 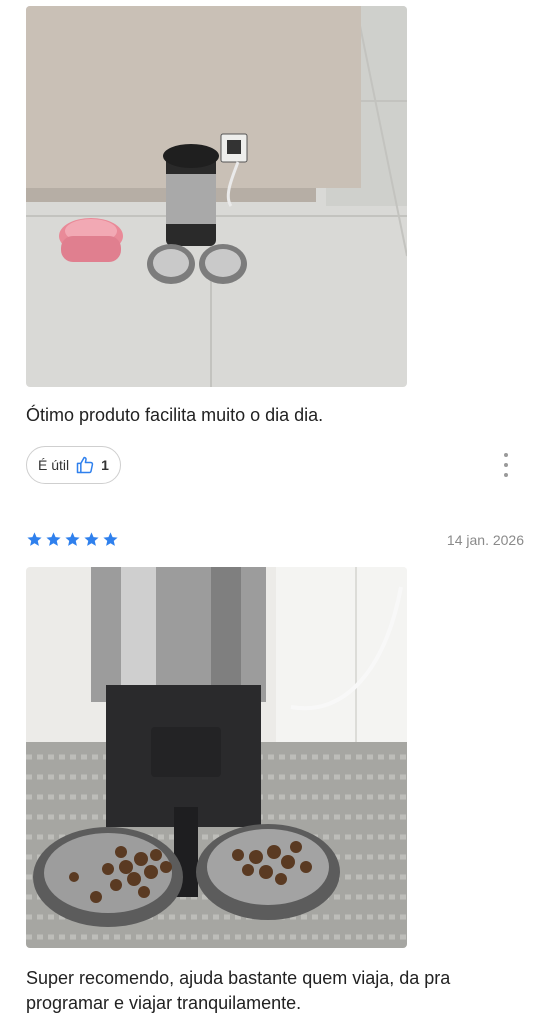 I want to click on review-text: Ótimo produto facilita muito o dia dia., so click(x=175, y=415).